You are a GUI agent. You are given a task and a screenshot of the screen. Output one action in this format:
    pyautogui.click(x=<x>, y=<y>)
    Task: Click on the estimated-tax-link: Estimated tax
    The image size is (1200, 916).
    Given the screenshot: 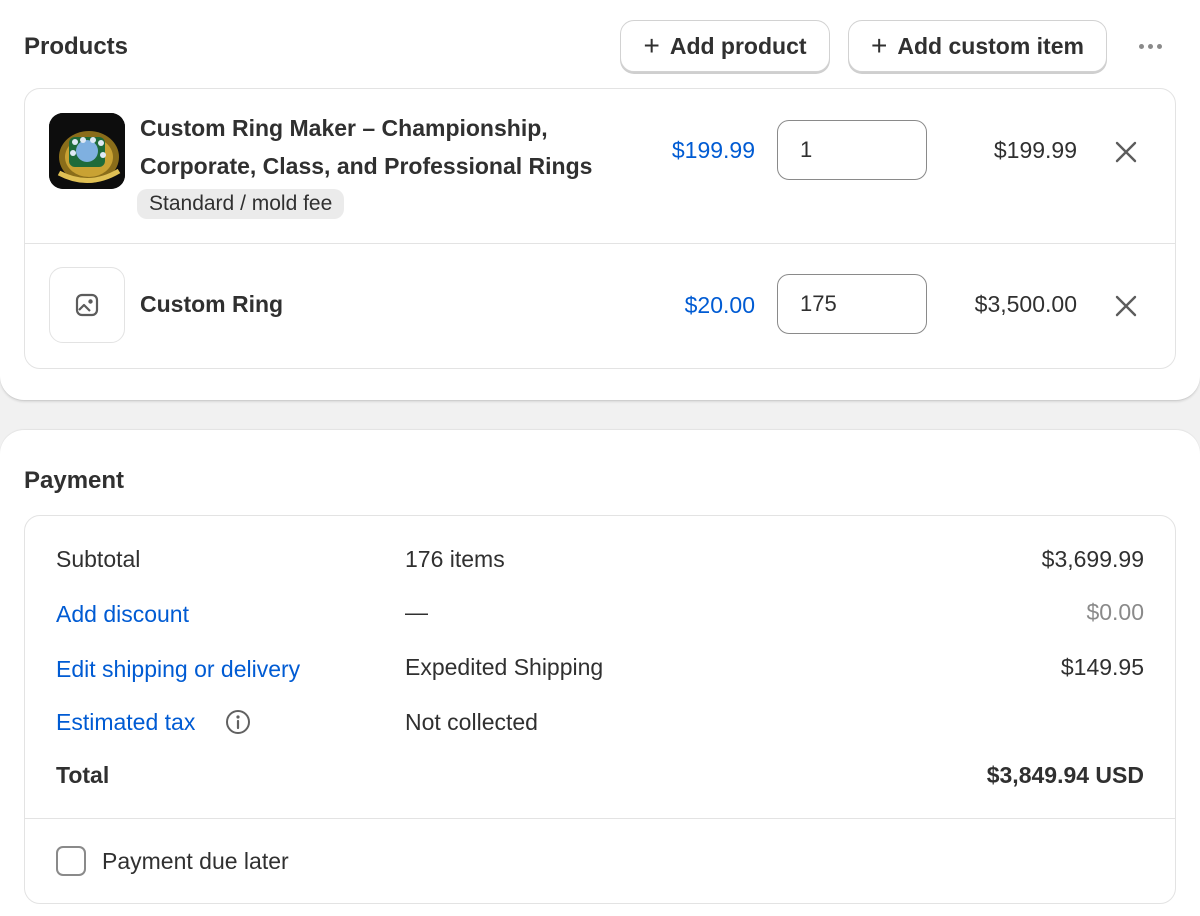 What is the action you would take?
    pyautogui.click(x=125, y=722)
    